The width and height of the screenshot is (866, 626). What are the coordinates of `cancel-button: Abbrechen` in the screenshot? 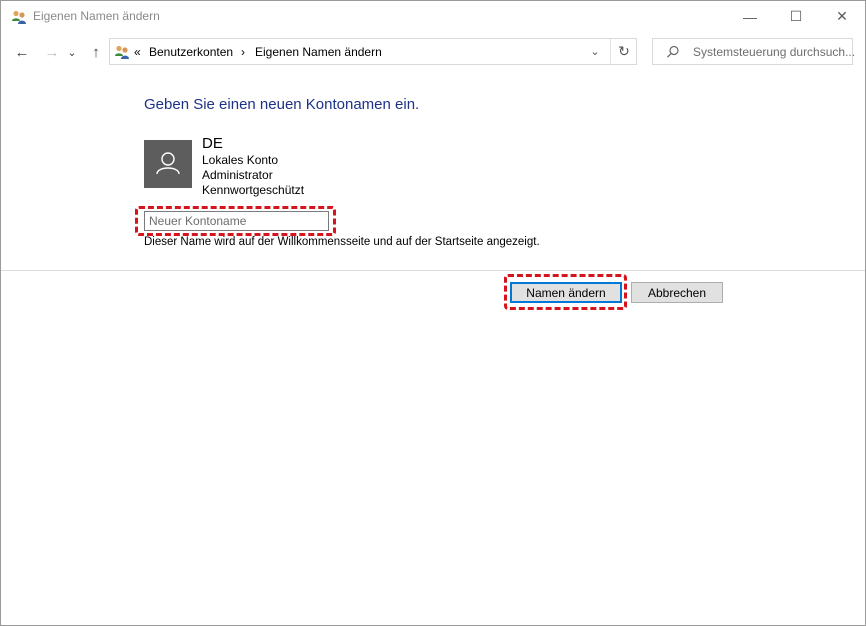 It's located at (677, 292).